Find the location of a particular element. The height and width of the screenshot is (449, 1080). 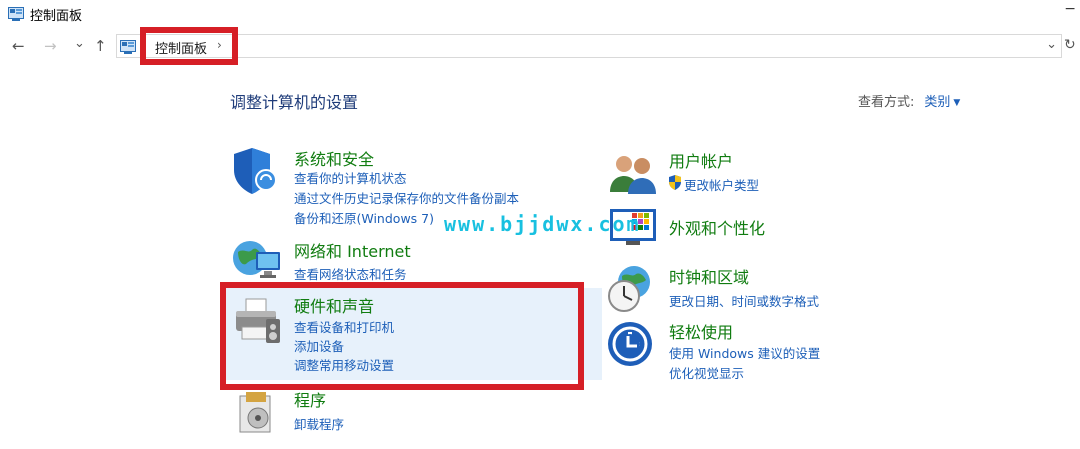

category-title: 轻松使用 is located at coordinates (701, 331).